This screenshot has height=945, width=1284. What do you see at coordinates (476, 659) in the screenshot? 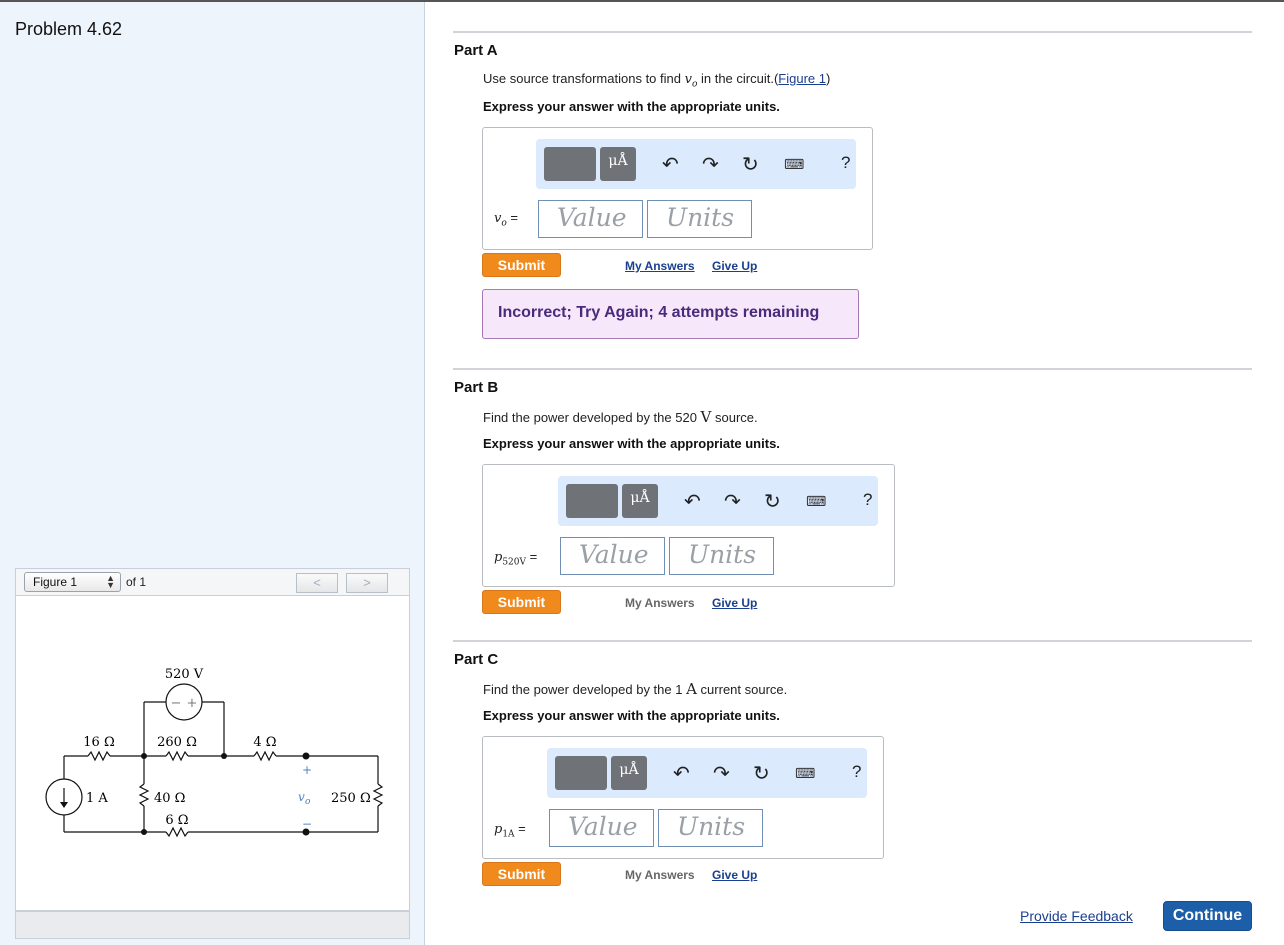
I see `part-c-title: Part C` at bounding box center [476, 659].